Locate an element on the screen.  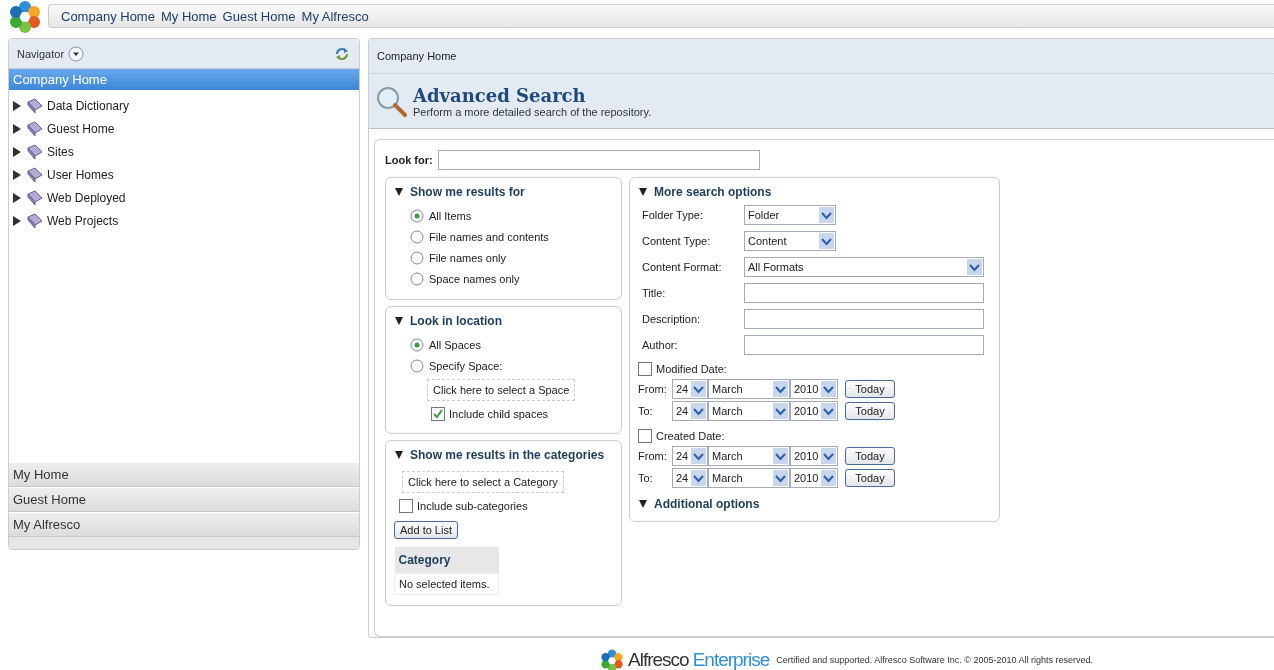
tree-item-label: User Homes is located at coordinates (80, 174).